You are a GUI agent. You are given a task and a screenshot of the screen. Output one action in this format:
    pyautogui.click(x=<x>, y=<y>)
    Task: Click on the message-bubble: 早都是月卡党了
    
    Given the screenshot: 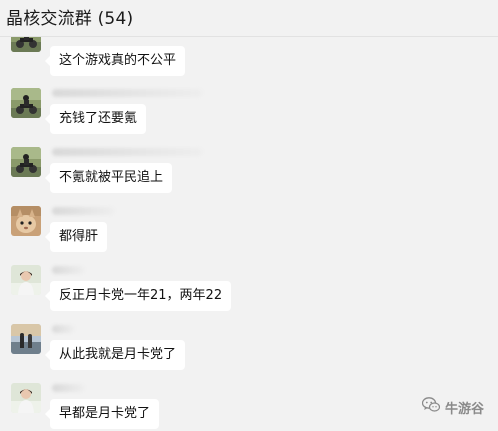 What is the action you would take?
    pyautogui.click(x=102, y=414)
    